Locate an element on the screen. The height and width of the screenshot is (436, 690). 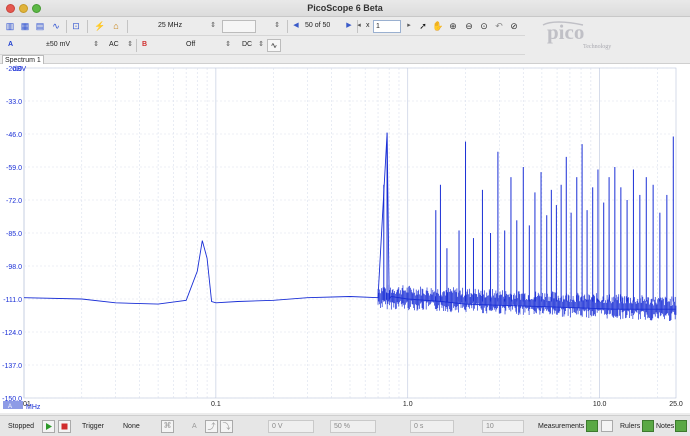
zoom-out-arrow-icon: ◂ is located at coordinates (359, 26).